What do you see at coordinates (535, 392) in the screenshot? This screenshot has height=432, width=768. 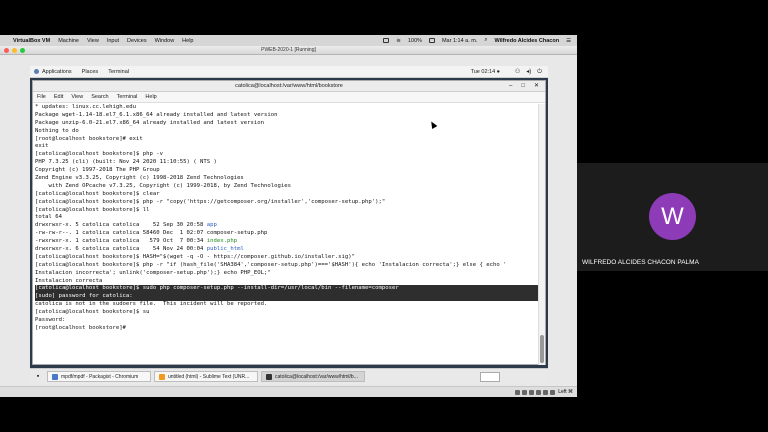 I see `vm-device-icons` at bounding box center [535, 392].